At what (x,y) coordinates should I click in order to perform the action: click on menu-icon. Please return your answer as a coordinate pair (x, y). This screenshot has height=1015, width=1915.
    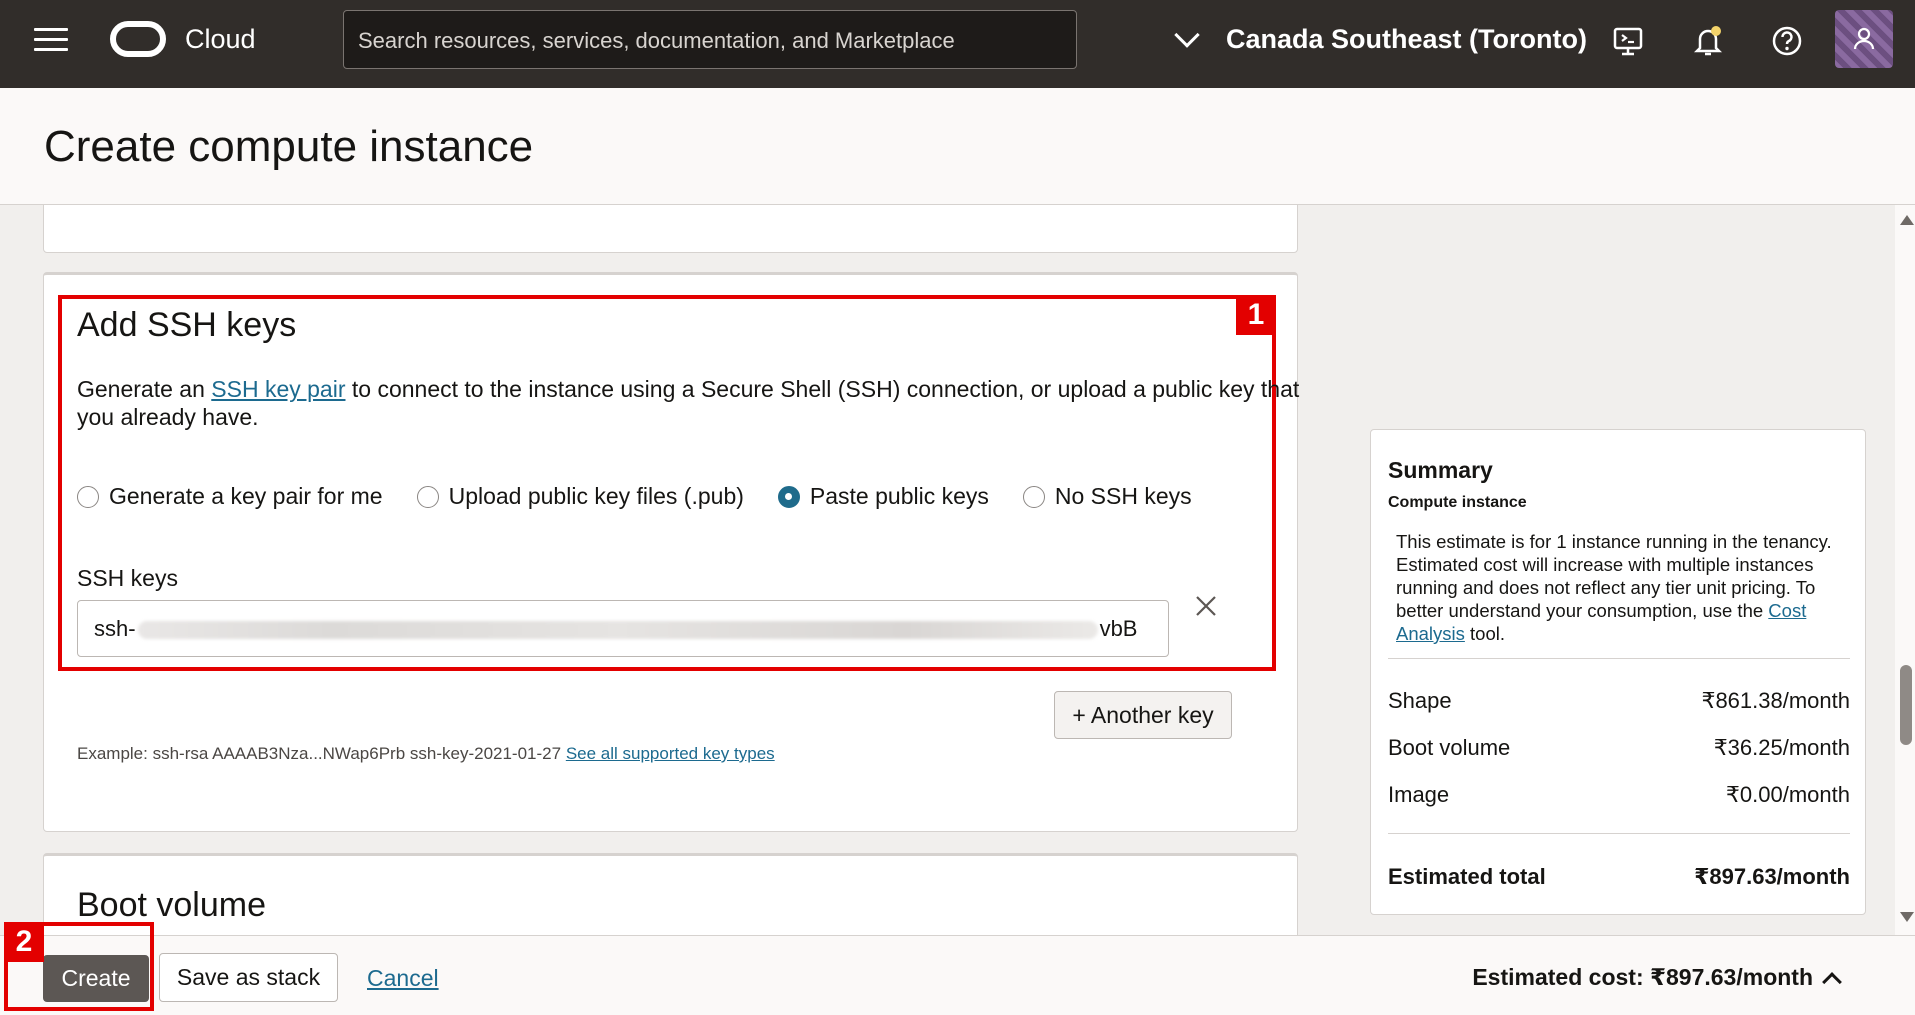
    Looking at the image, I should click on (51, 41).